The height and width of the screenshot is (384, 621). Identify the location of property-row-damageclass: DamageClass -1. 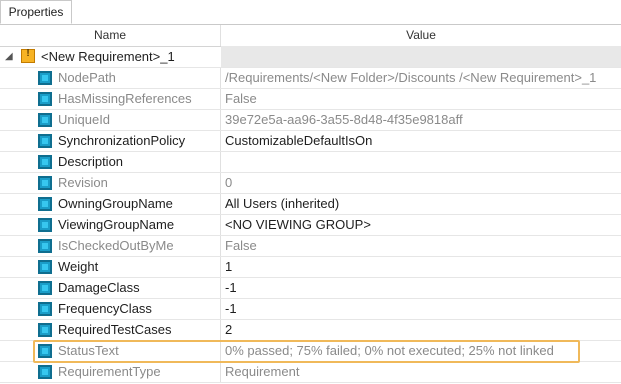
(310, 288).